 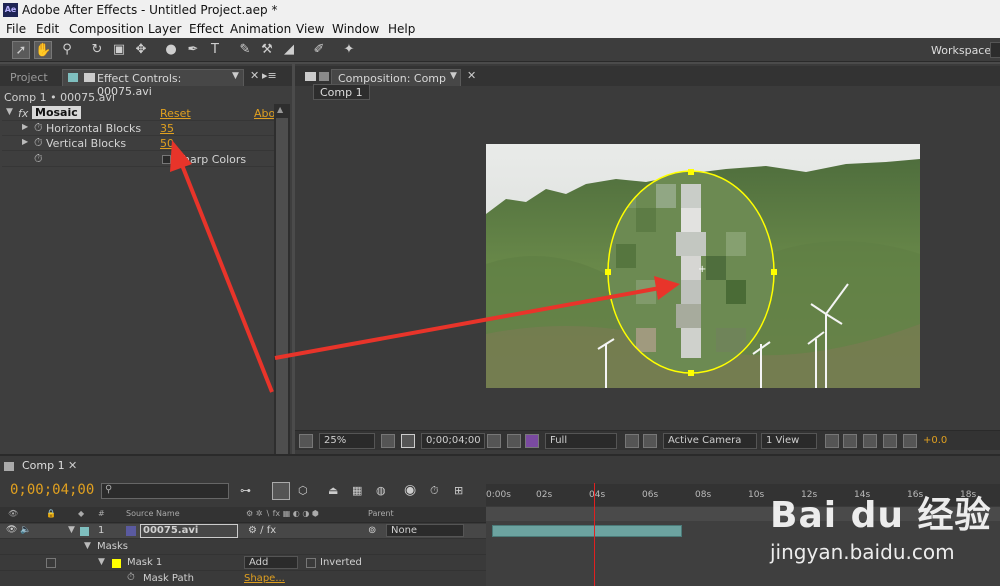 What do you see at coordinates (131, 577) in the screenshot?
I see `stopwatch-icon: ⏱` at bounding box center [131, 577].